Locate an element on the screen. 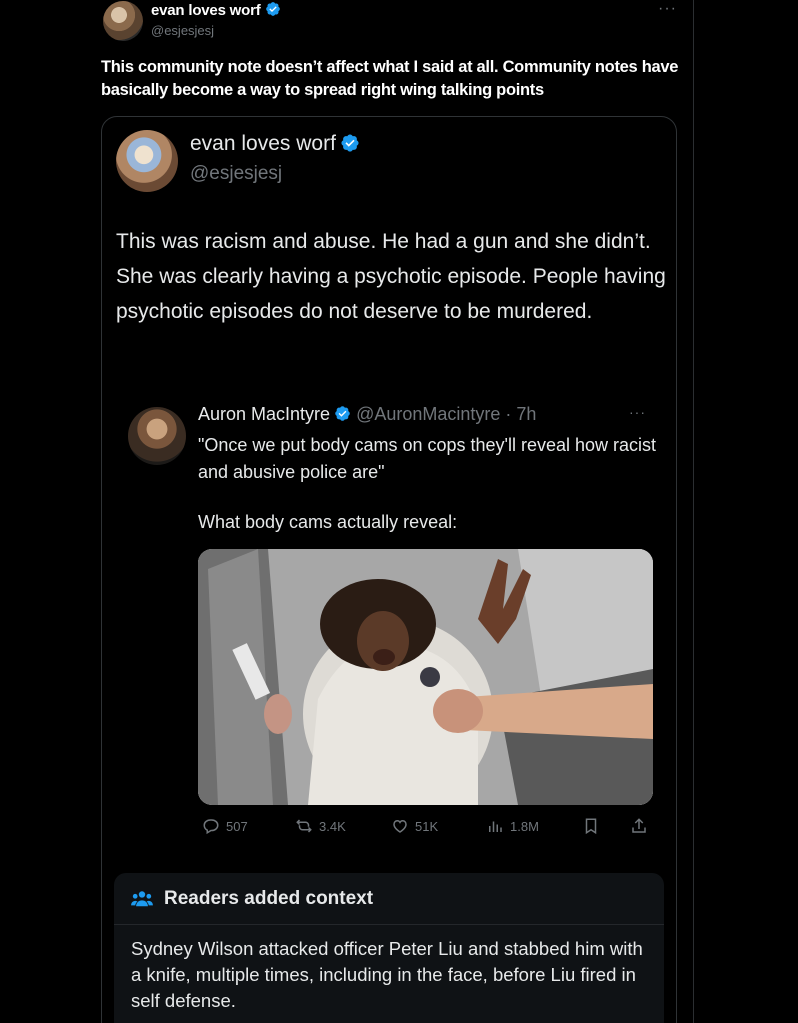  avatar is located at coordinates (123, 21).